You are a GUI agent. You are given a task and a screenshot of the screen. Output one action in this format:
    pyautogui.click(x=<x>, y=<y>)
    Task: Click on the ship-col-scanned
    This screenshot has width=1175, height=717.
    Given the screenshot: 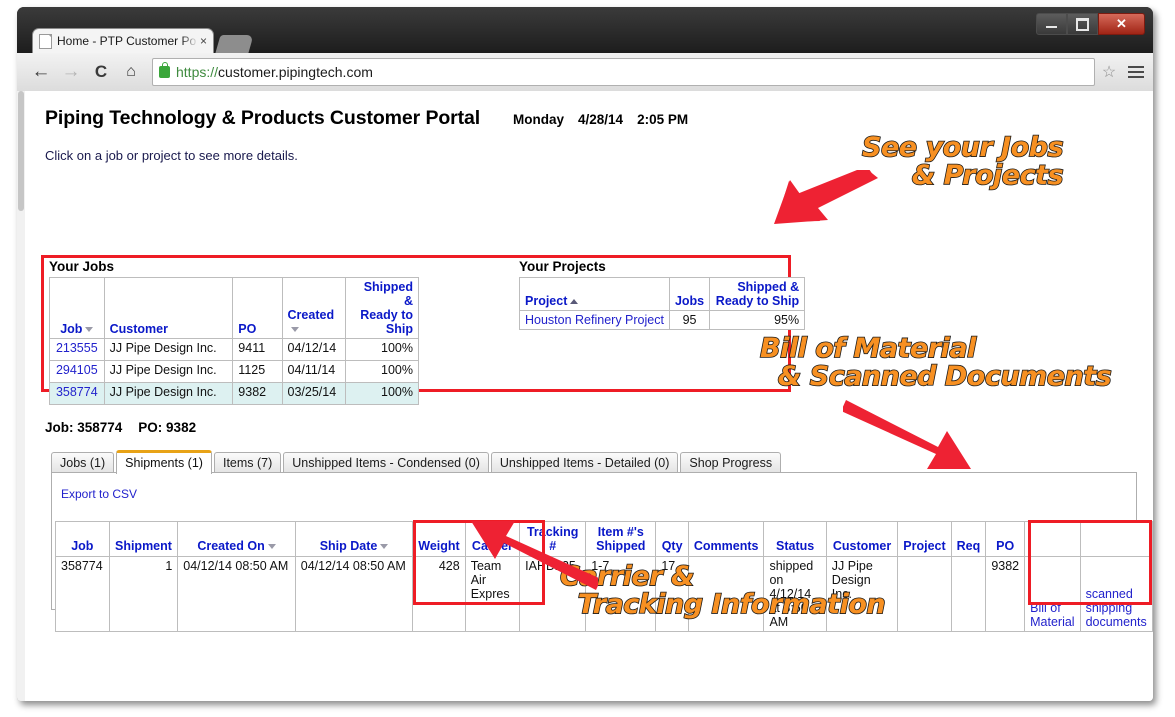 What is the action you would take?
    pyautogui.click(x=1116, y=539)
    